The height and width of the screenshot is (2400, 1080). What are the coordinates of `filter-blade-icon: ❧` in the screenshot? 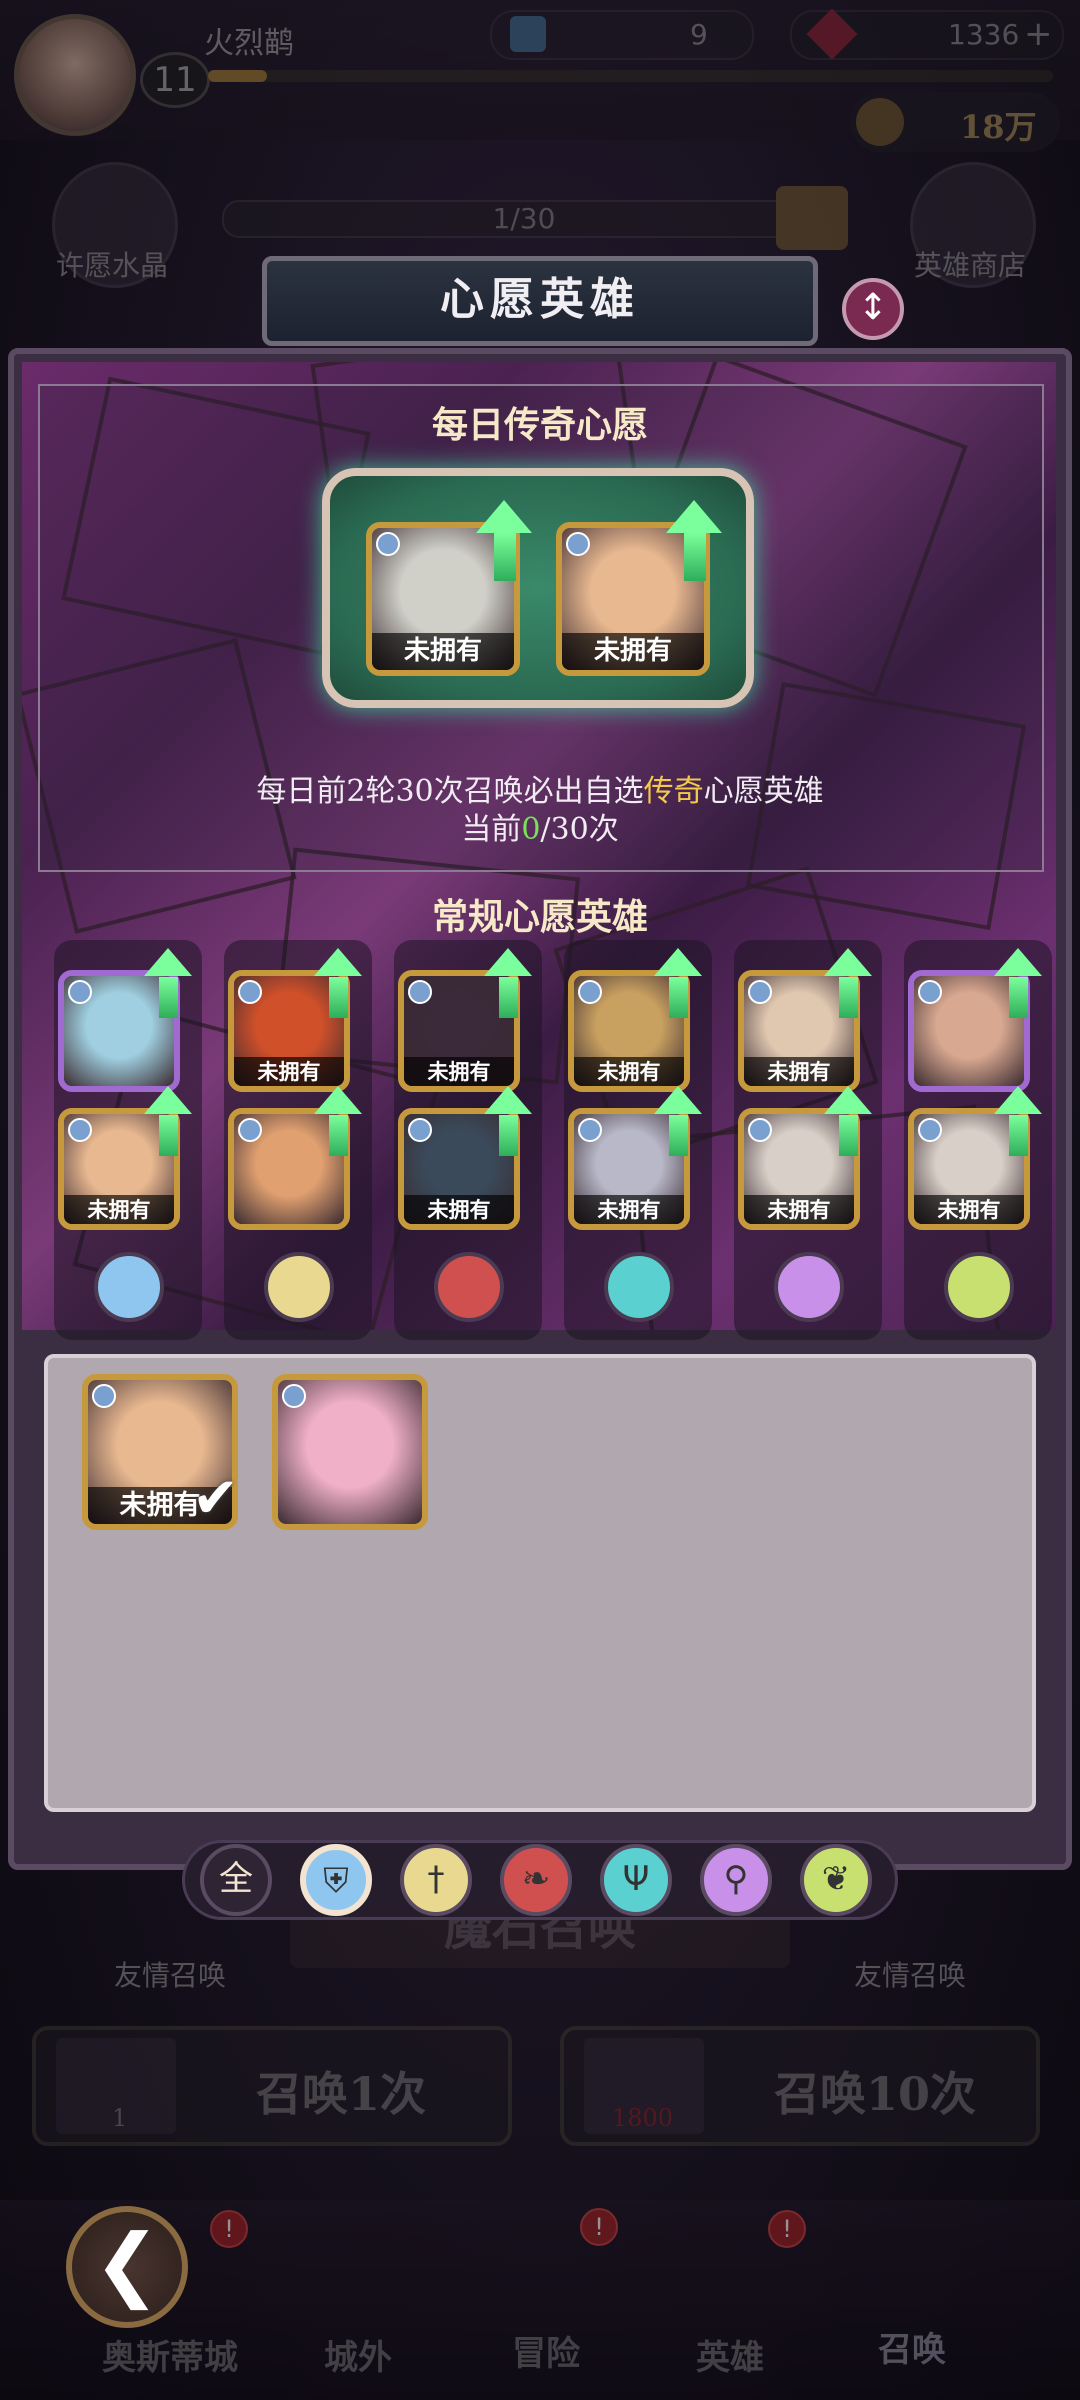 It's located at (536, 1880).